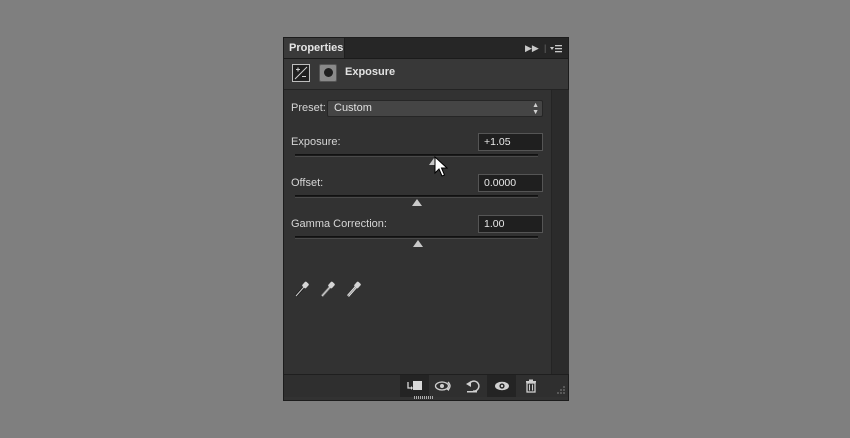 The image size is (850, 438). What do you see at coordinates (510, 142) in the screenshot?
I see `exposure-field: +1.05` at bounding box center [510, 142].